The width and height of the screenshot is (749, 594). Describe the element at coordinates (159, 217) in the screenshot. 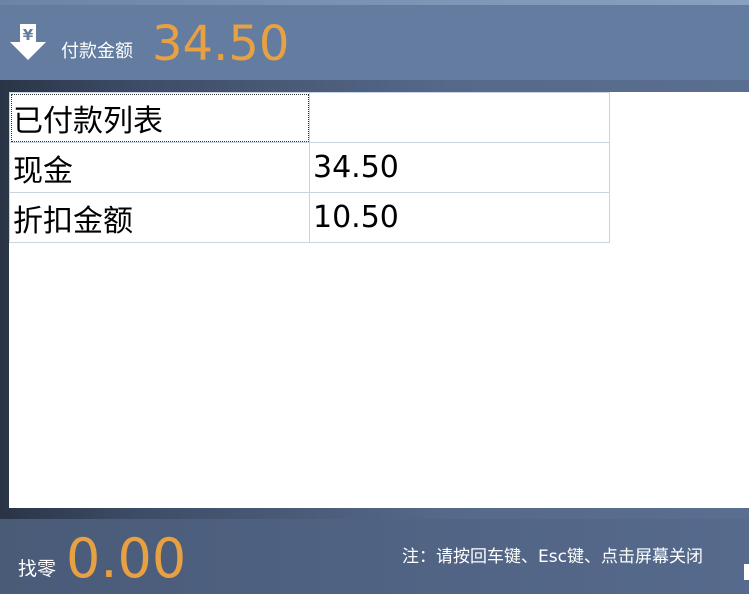

I see `payment-method-cell: 折扣金额` at that location.